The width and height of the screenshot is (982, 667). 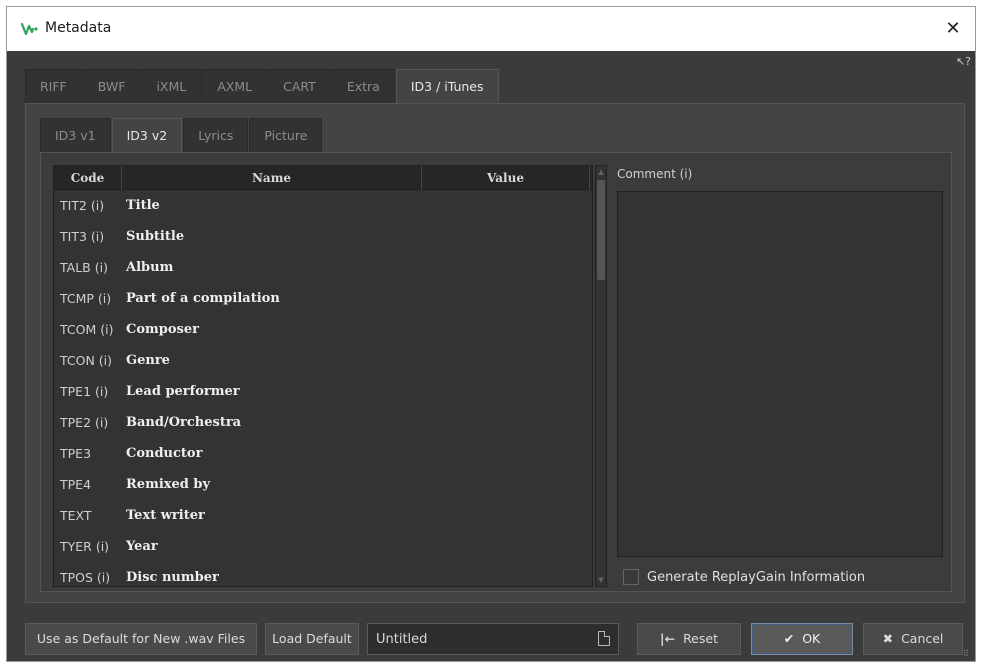 I want to click on row-name: Disc number, so click(x=172, y=577).